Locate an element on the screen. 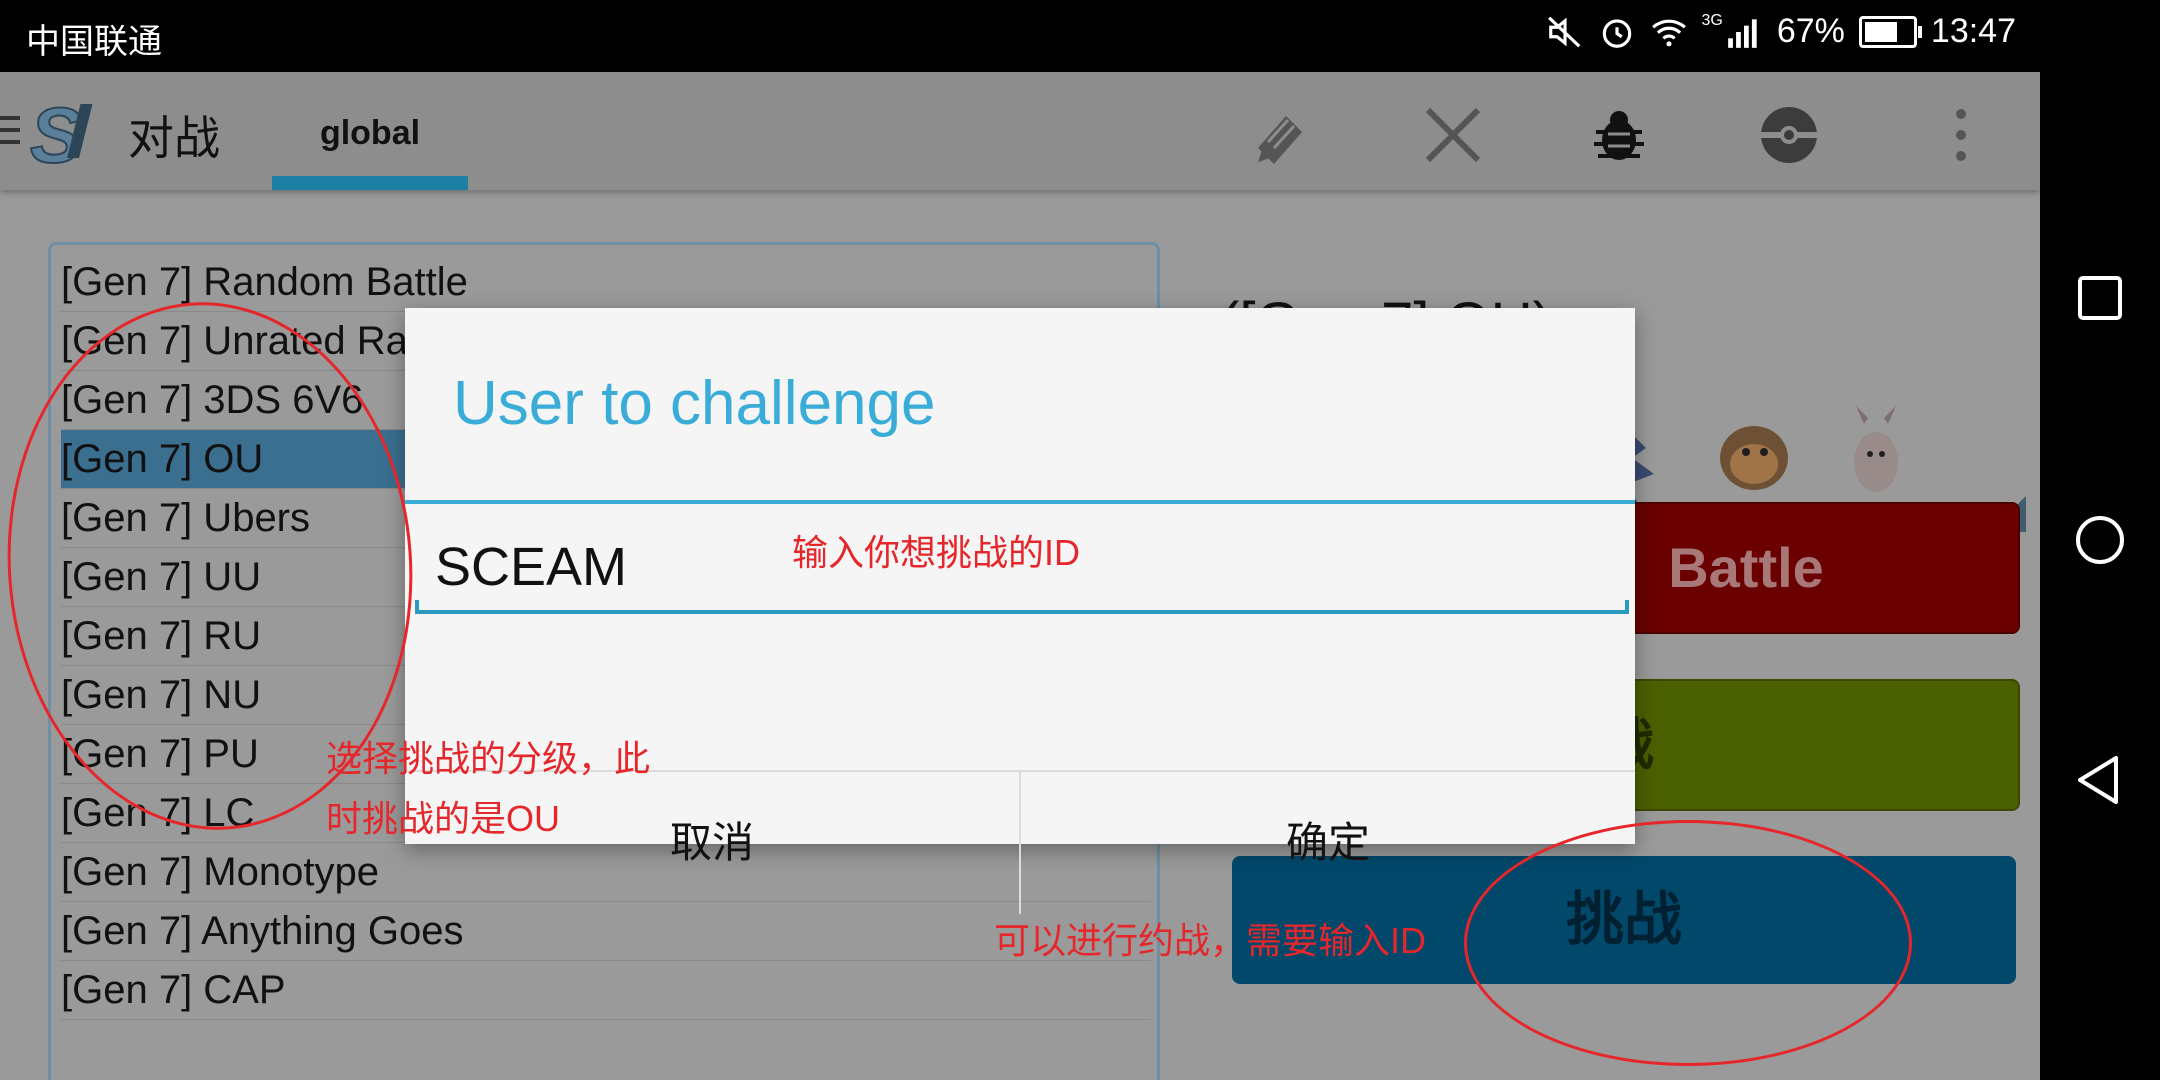  mute-icon is located at coordinates (1563, 31).